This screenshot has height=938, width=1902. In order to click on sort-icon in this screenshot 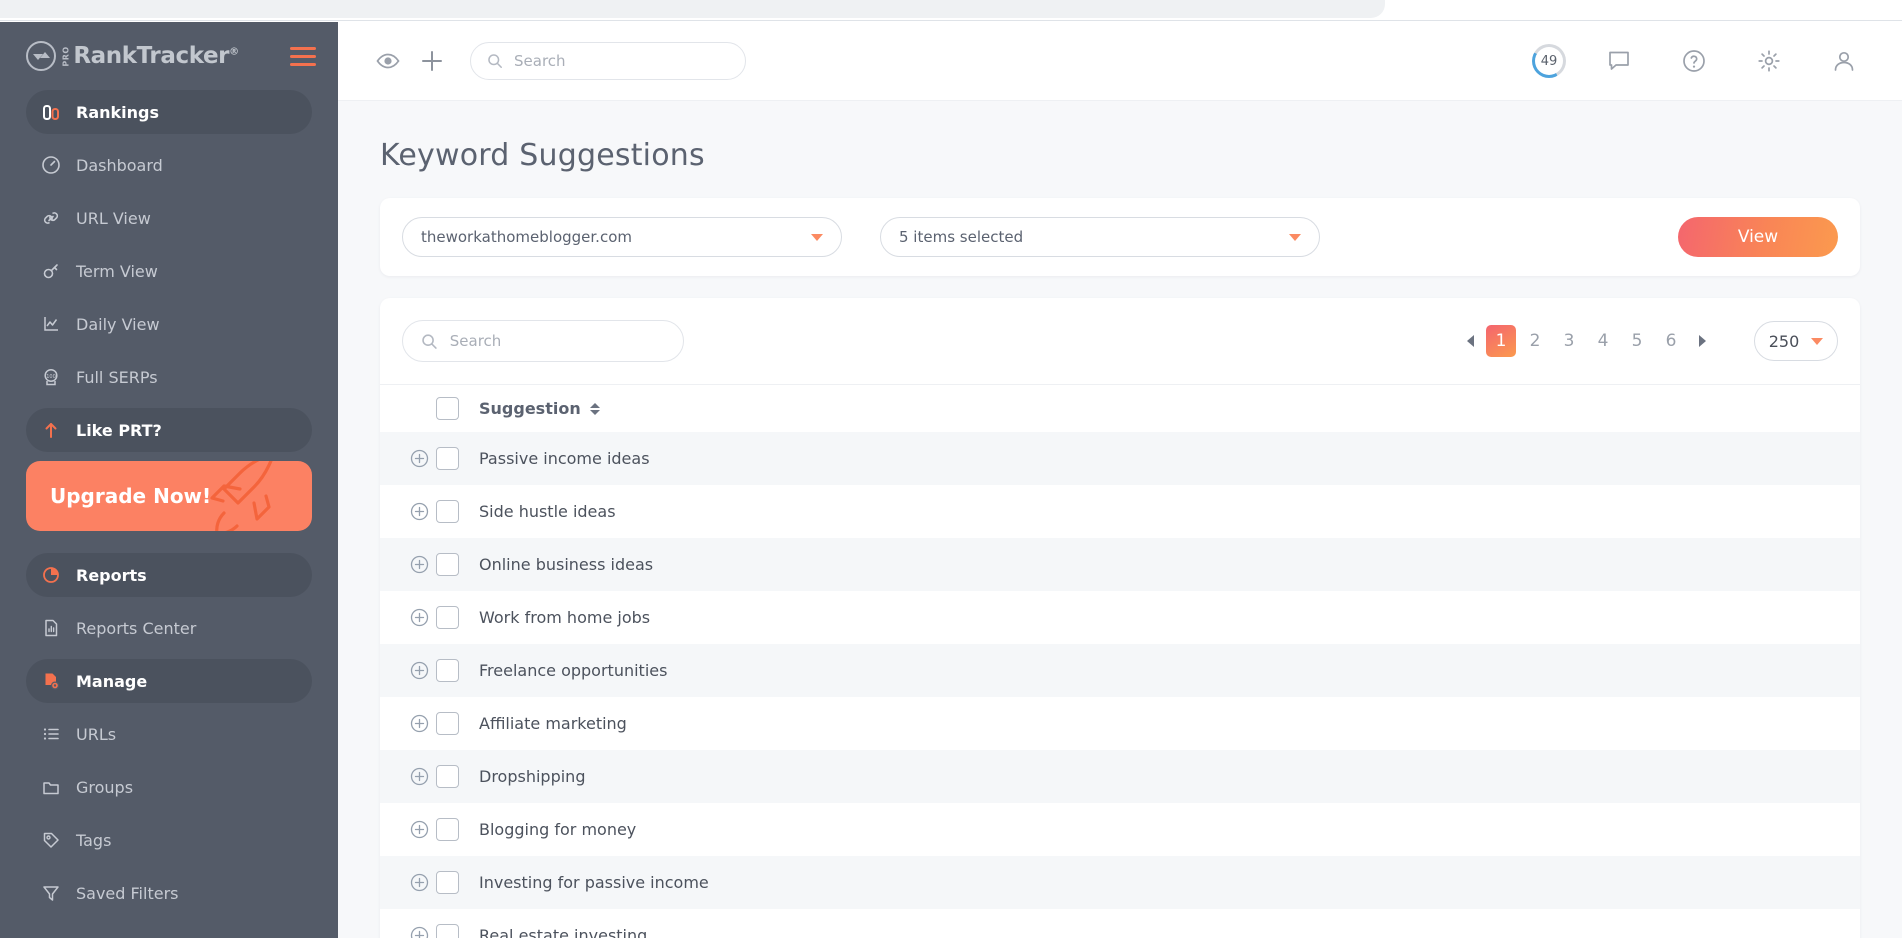, I will do `click(594, 408)`.